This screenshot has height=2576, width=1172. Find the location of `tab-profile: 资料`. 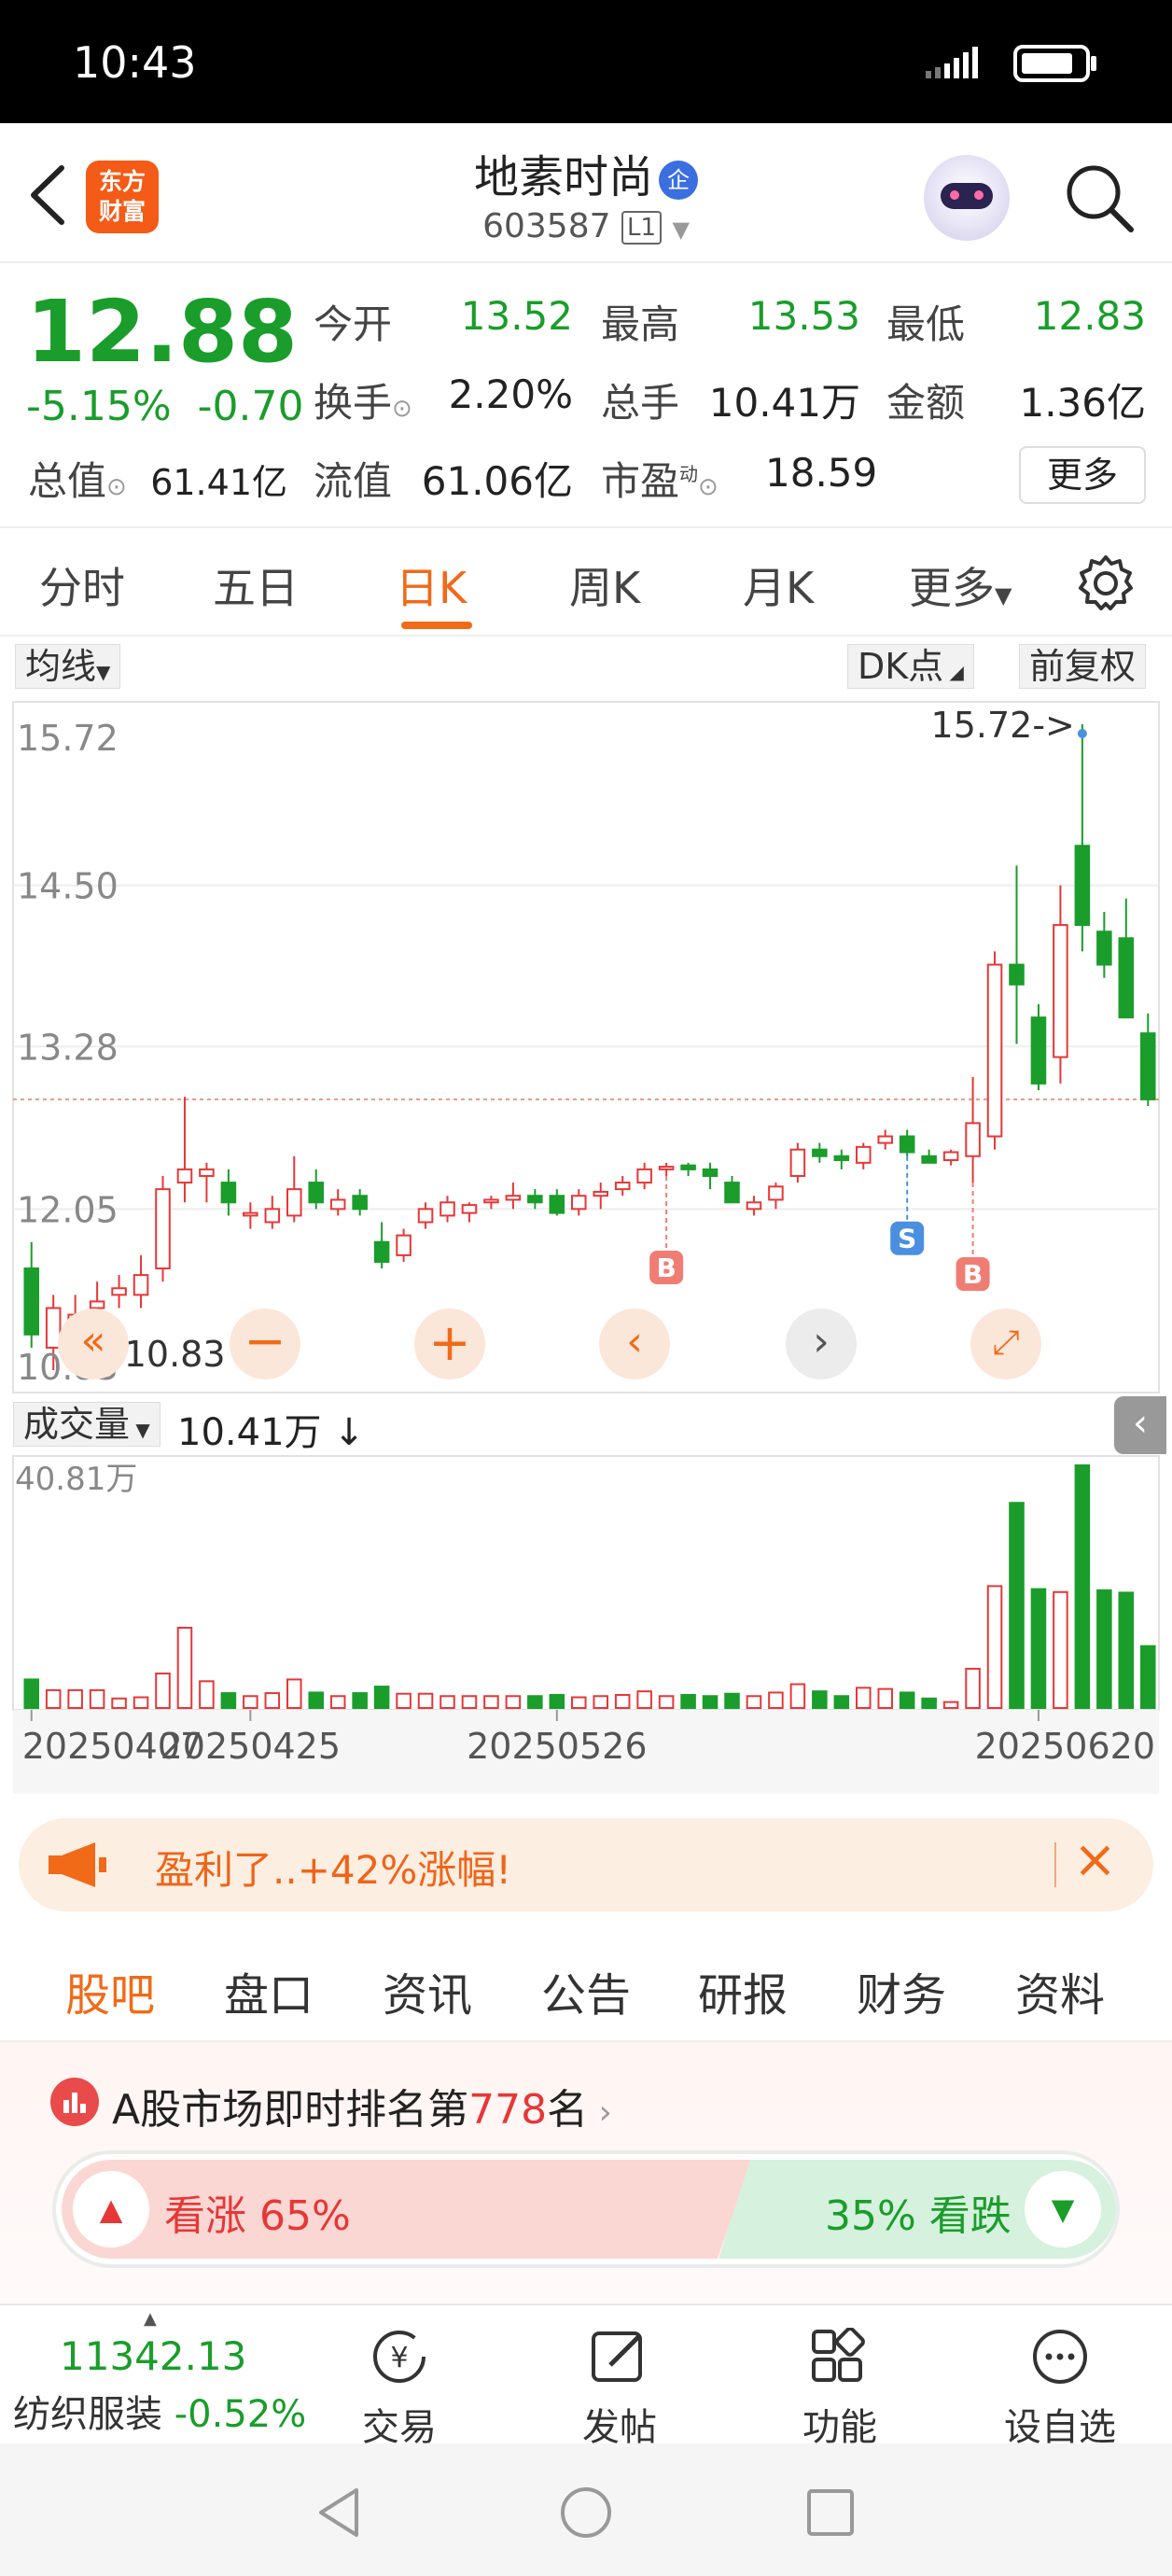

tab-profile: 资料 is located at coordinates (1060, 1991).